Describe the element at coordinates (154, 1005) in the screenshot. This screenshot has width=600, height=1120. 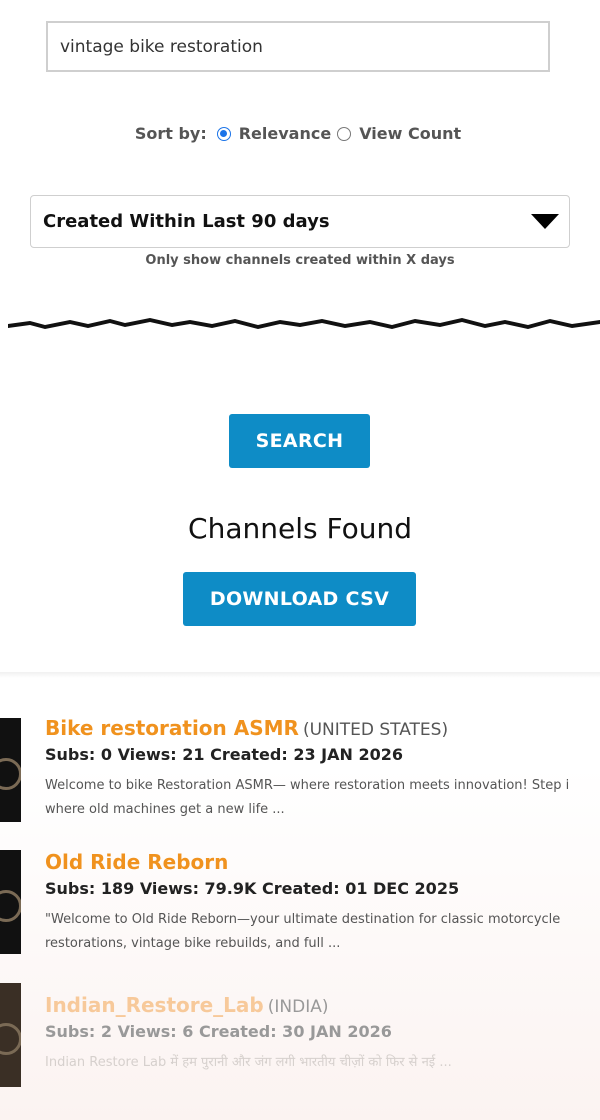
I see `channel-name-link: Indian_Restore_Lab` at that location.